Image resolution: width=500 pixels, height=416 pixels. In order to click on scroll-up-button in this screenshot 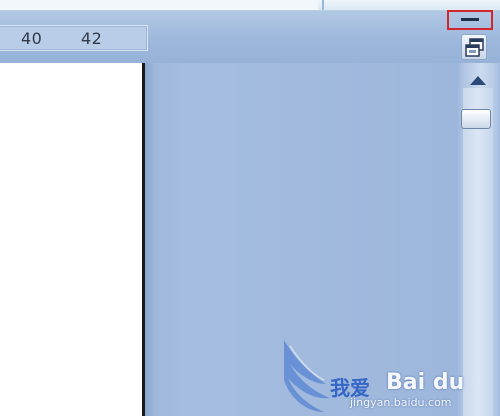, I will do `click(478, 81)`.